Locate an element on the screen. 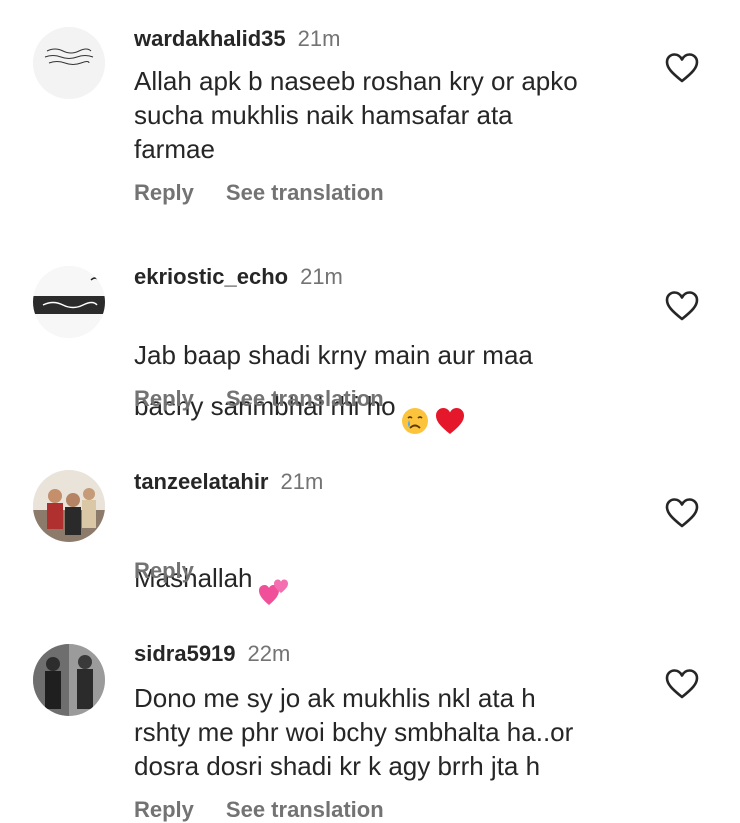  username: sidra5919 22m is located at coordinates (212, 654).